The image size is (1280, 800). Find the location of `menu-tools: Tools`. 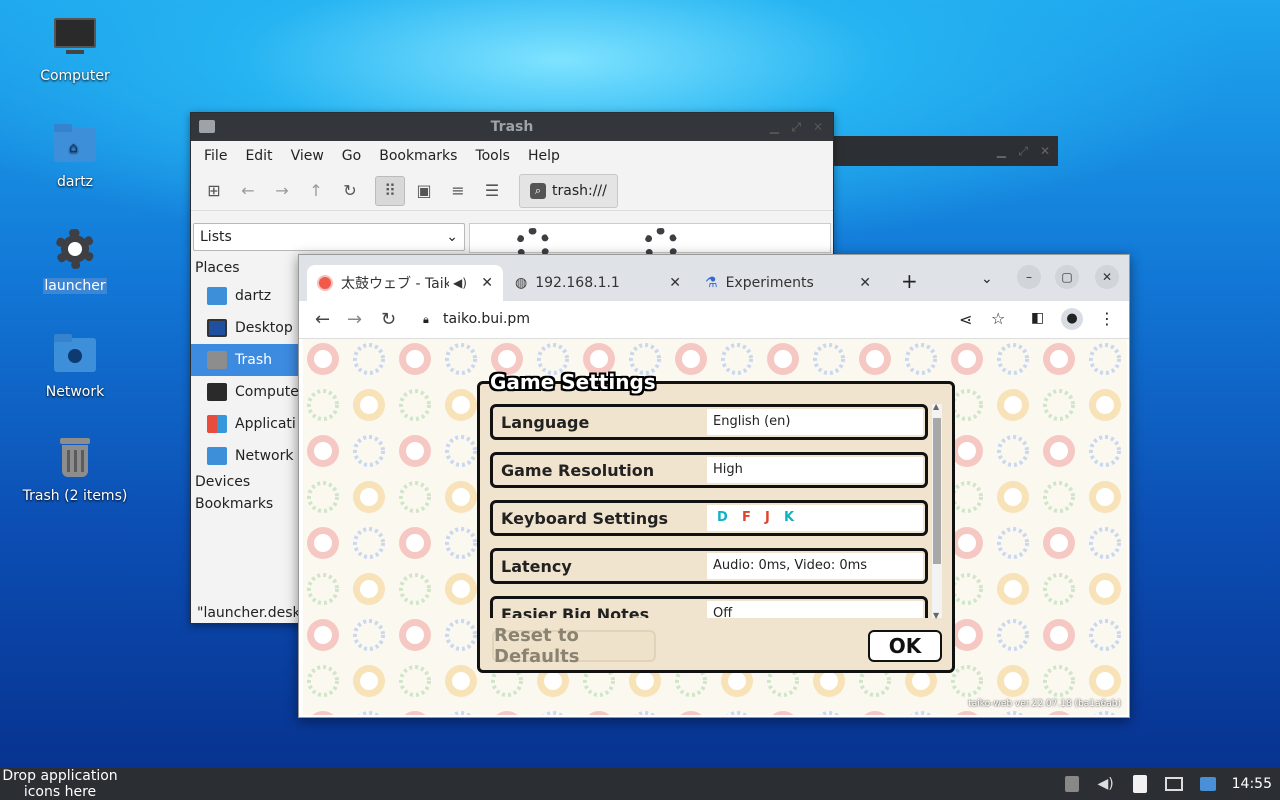

menu-tools: Tools is located at coordinates (492, 156).